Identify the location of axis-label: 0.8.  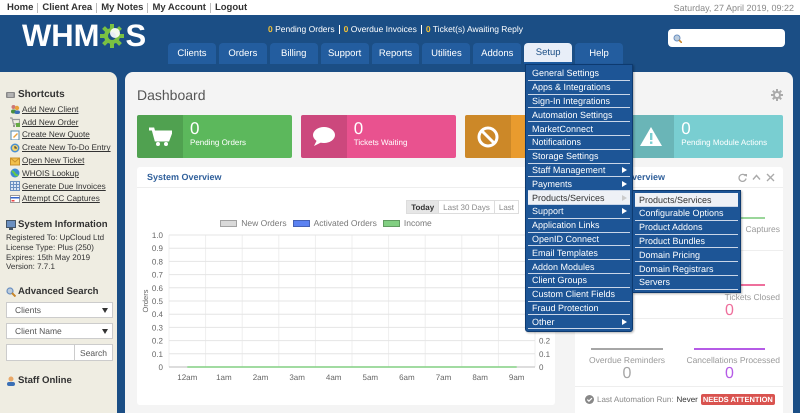
(157, 261).